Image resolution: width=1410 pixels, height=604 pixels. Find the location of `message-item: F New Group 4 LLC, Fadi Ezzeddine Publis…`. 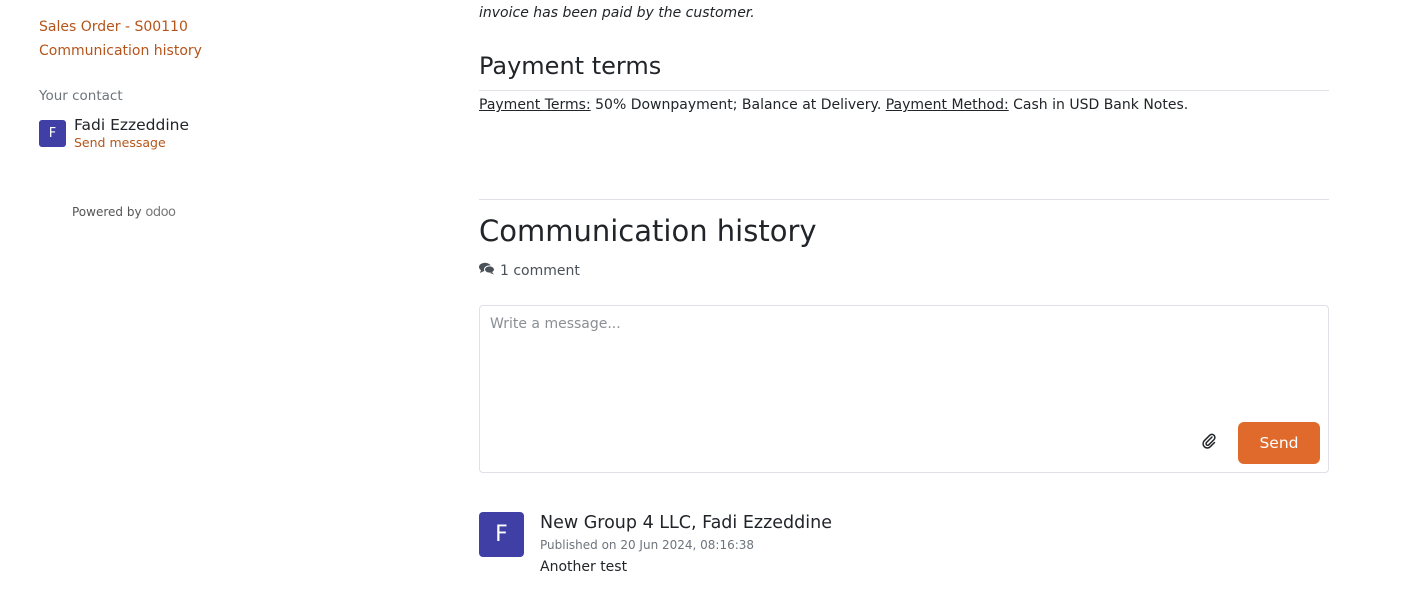

message-item: F New Group 4 LLC, Fadi Ezzeddine Publis… is located at coordinates (655, 545).